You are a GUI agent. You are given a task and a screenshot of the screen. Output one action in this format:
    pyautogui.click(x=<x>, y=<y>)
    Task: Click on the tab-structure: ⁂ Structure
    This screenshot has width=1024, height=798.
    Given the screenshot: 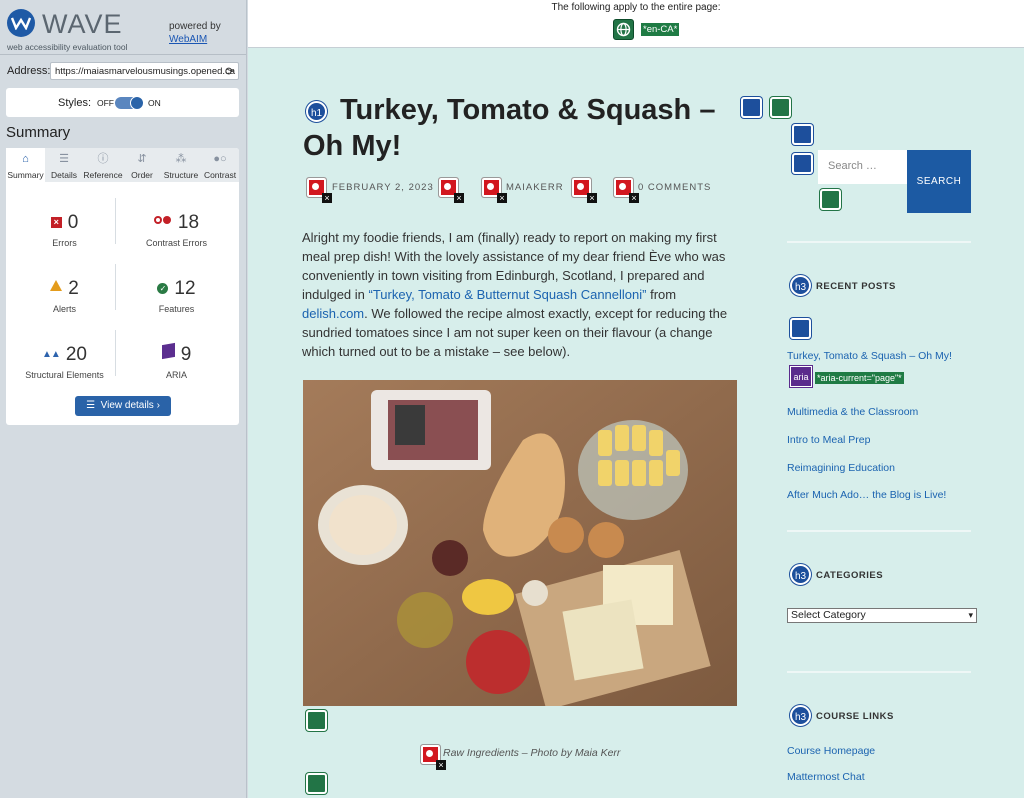 What is the action you would take?
    pyautogui.click(x=181, y=165)
    